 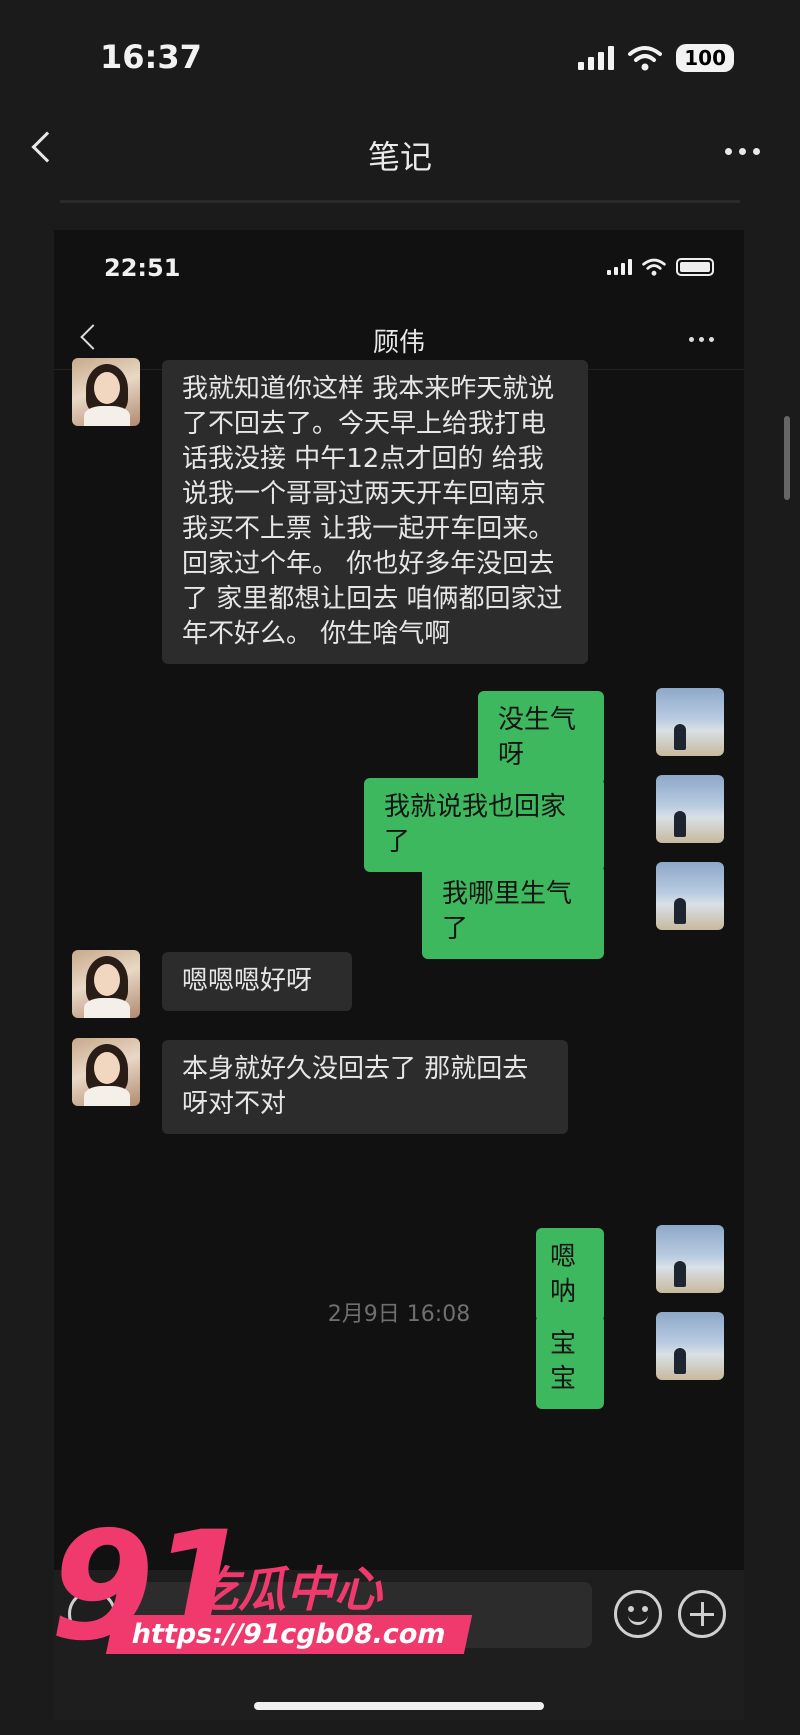 What do you see at coordinates (399, 1314) in the screenshot?
I see `message-timestamp: 2月9日 16:08` at bounding box center [399, 1314].